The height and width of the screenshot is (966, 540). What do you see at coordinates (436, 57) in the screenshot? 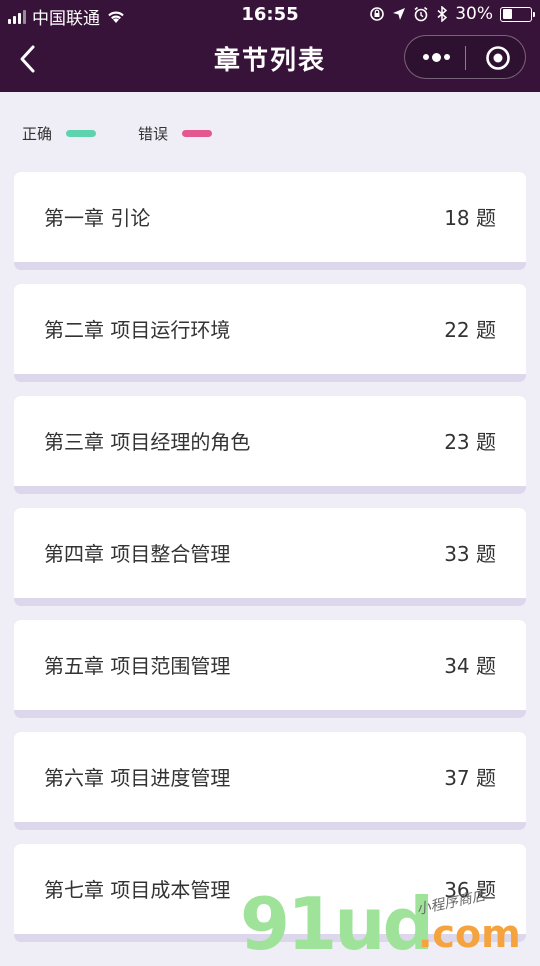
I see `more-dots-icon` at bounding box center [436, 57].